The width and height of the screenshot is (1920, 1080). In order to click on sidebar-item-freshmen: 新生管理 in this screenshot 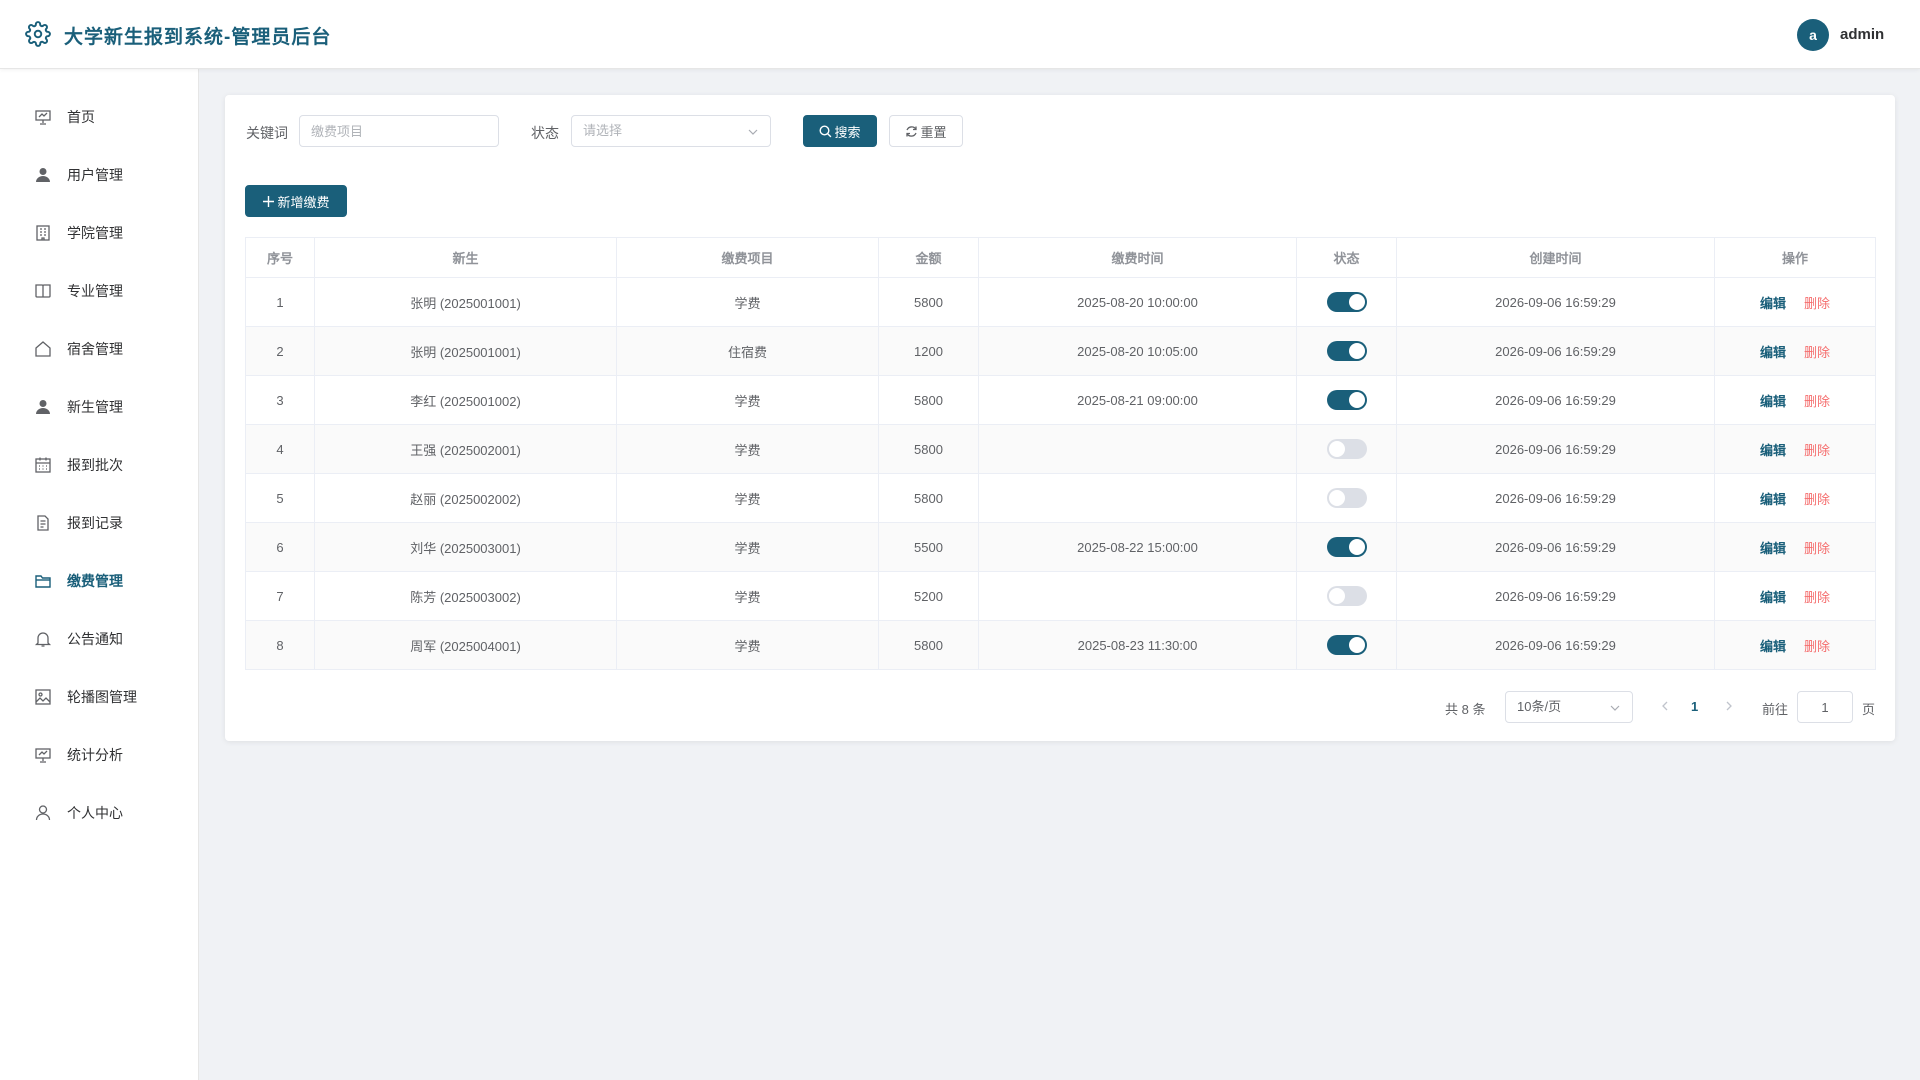, I will do `click(99, 407)`.